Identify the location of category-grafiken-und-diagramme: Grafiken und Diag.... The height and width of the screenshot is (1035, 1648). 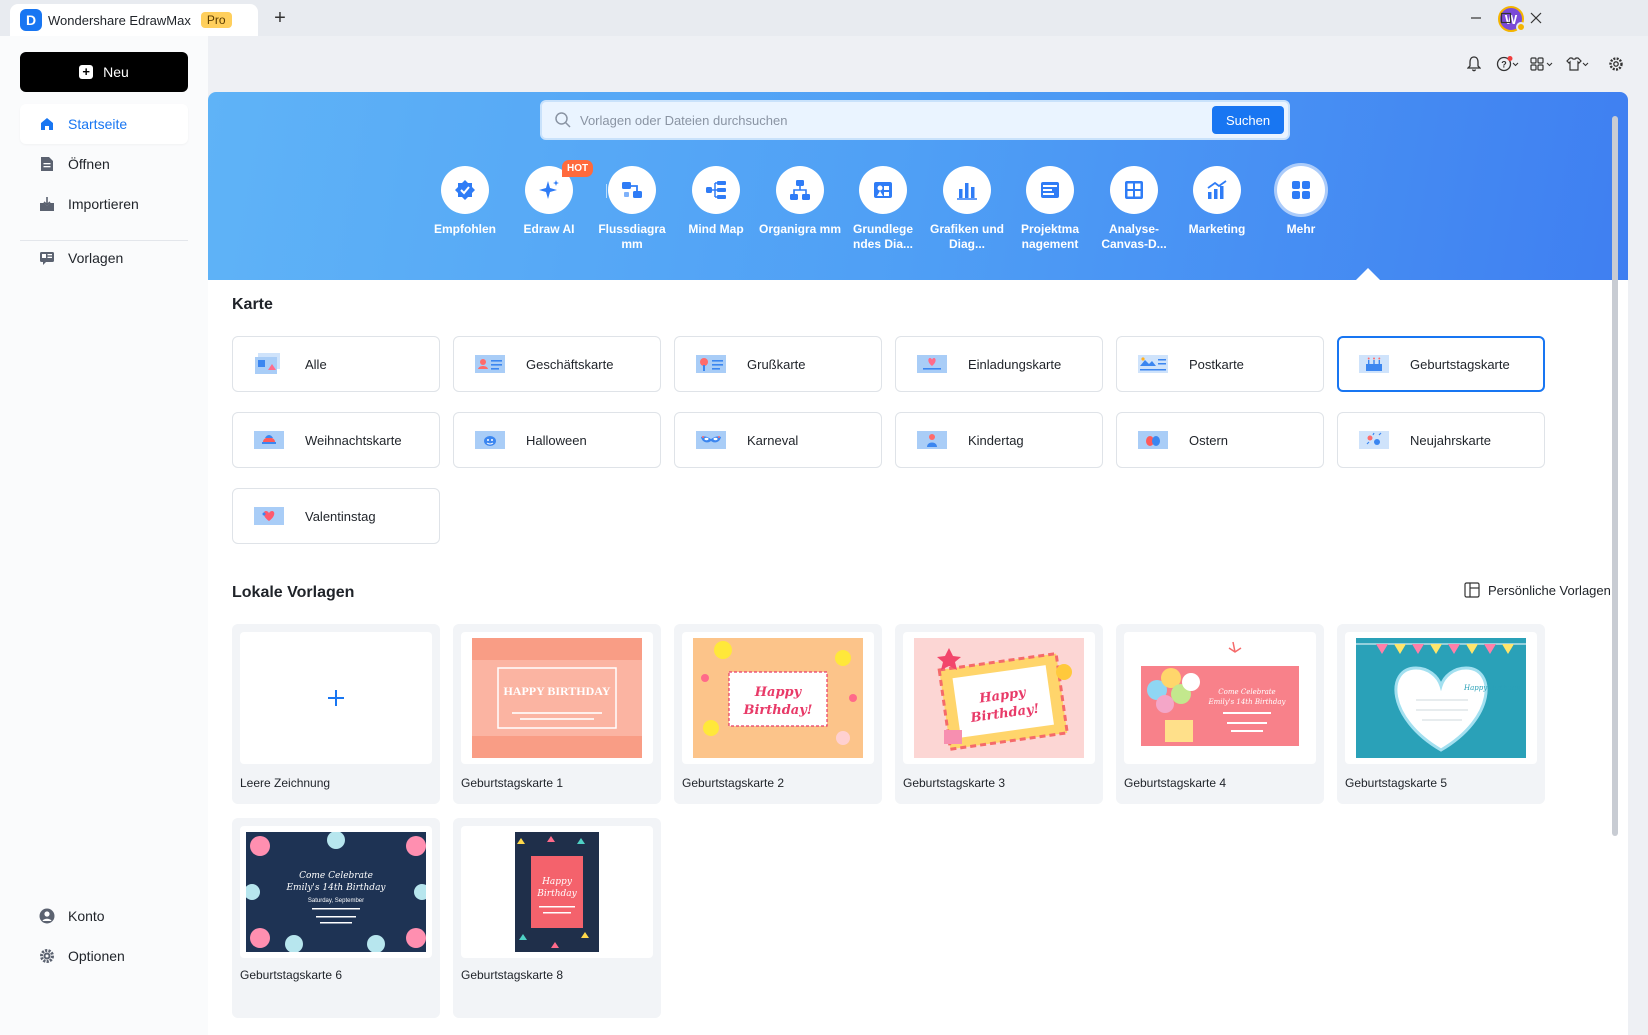
(967, 209).